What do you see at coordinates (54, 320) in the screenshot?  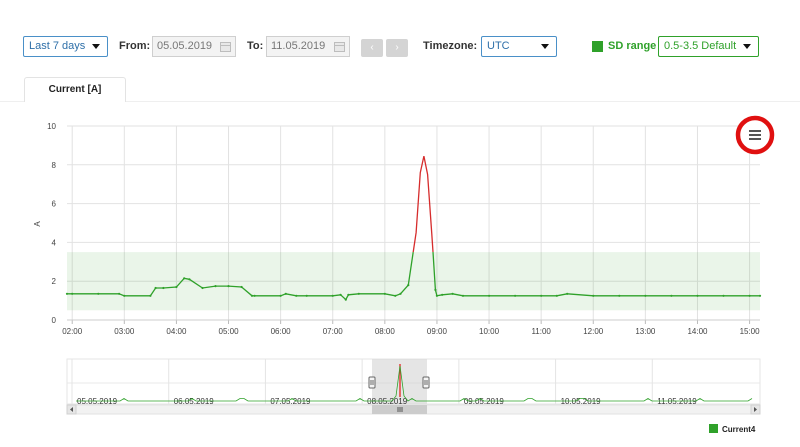 I see `y-tick-label: 0` at bounding box center [54, 320].